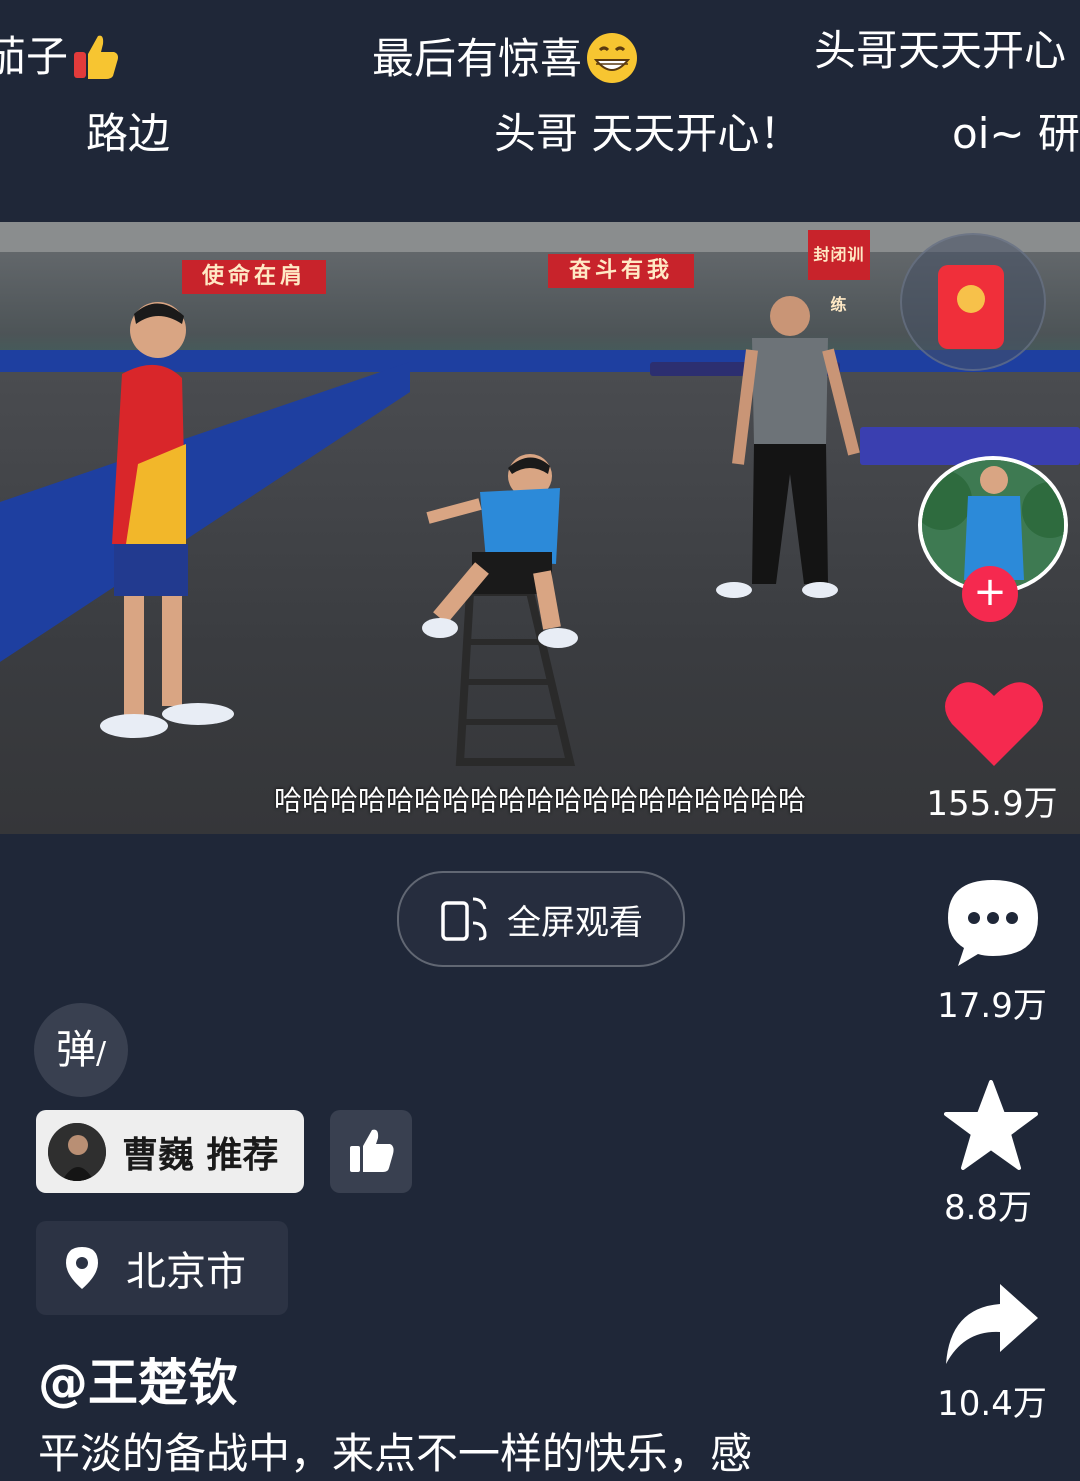 The image size is (1080, 1481). Describe the element at coordinates (464, 919) in the screenshot. I see `rotate-screen-icon` at that location.